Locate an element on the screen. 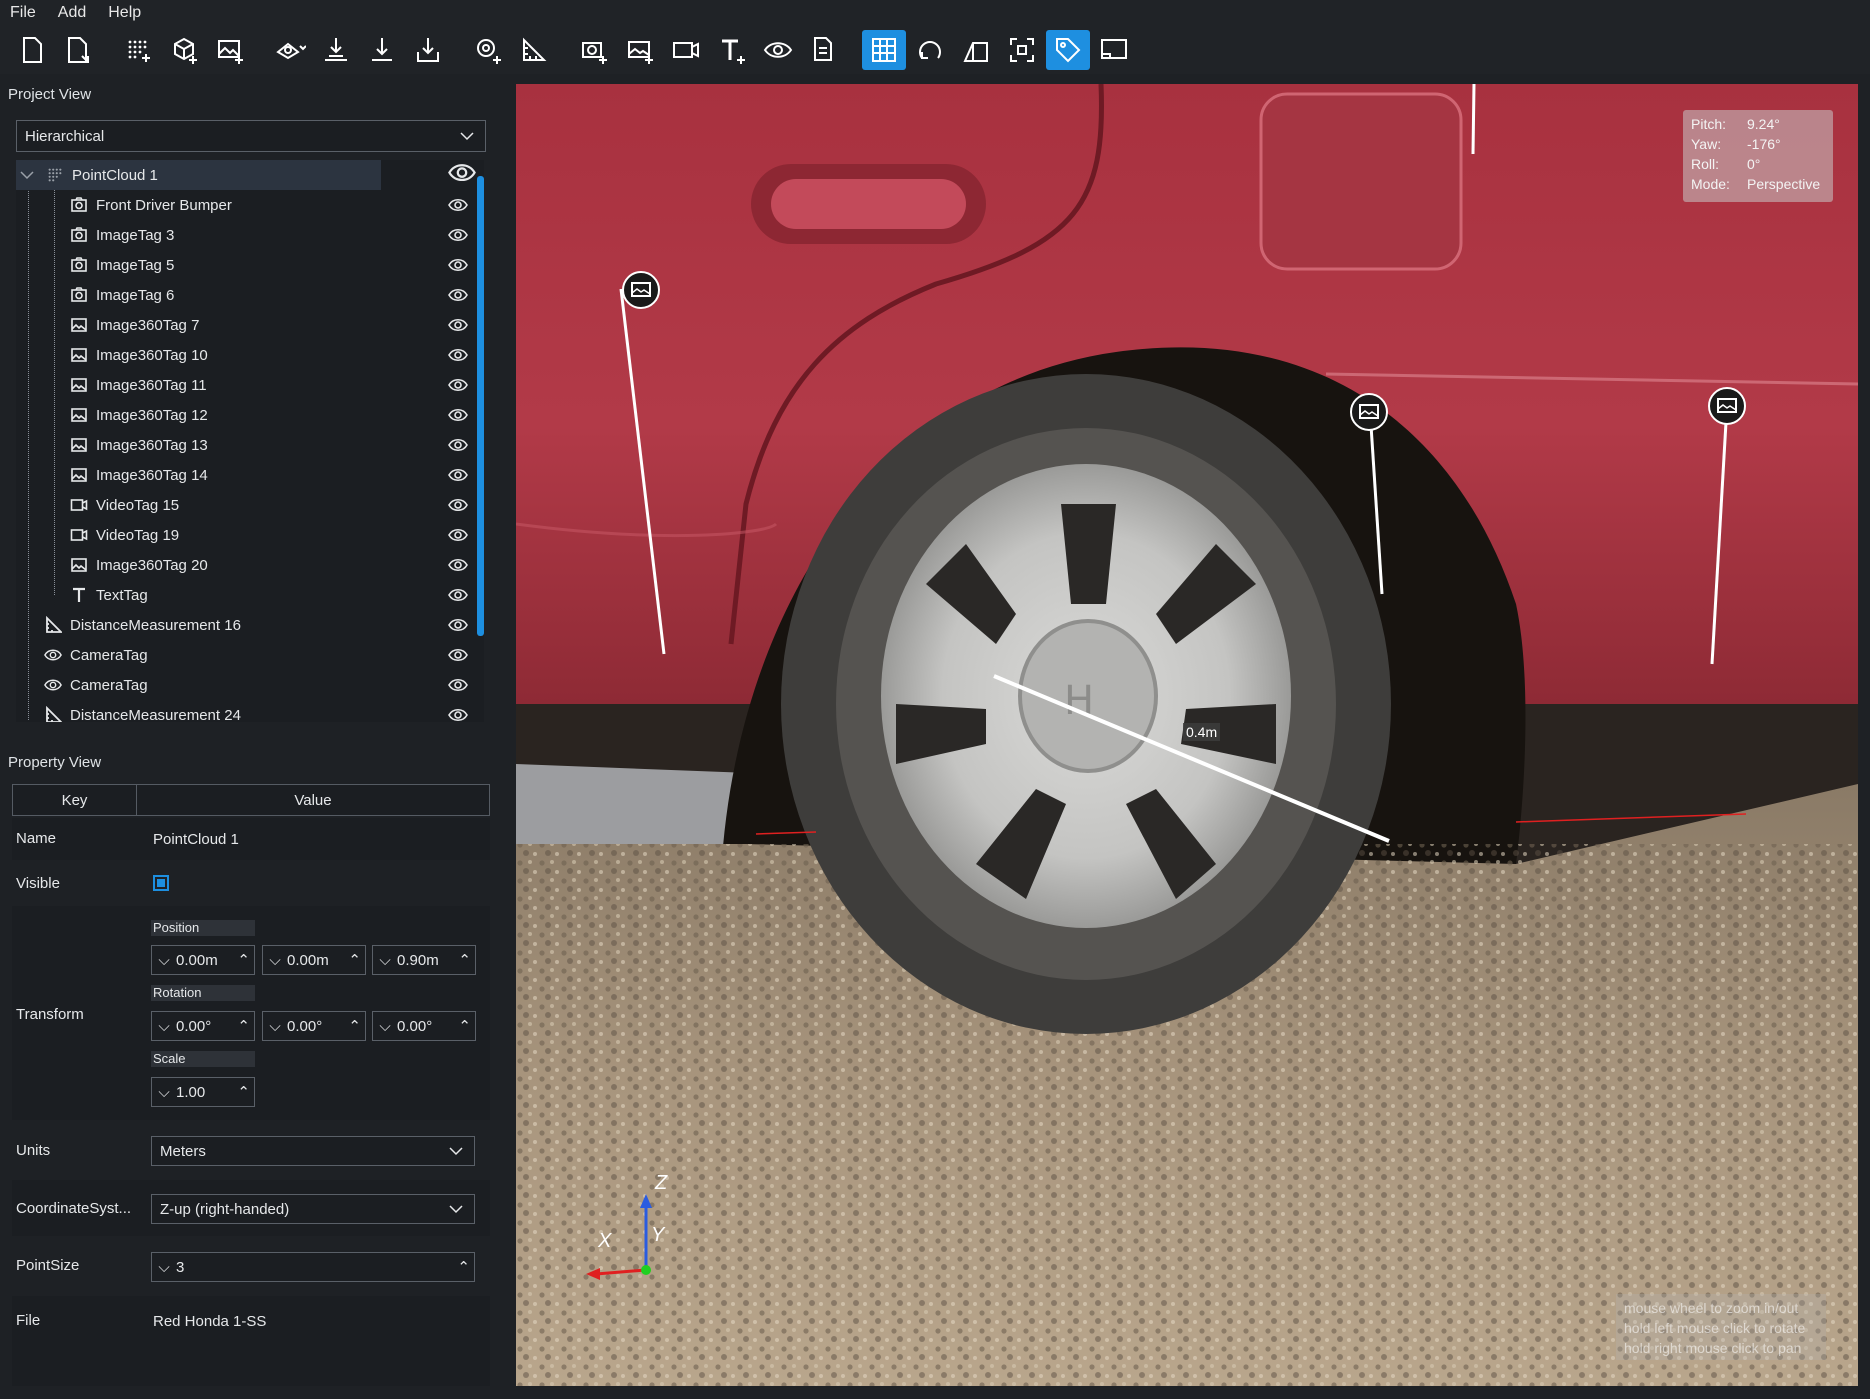 This screenshot has height=1399, width=1870. camera-tag-icon is located at coordinates (594, 50).